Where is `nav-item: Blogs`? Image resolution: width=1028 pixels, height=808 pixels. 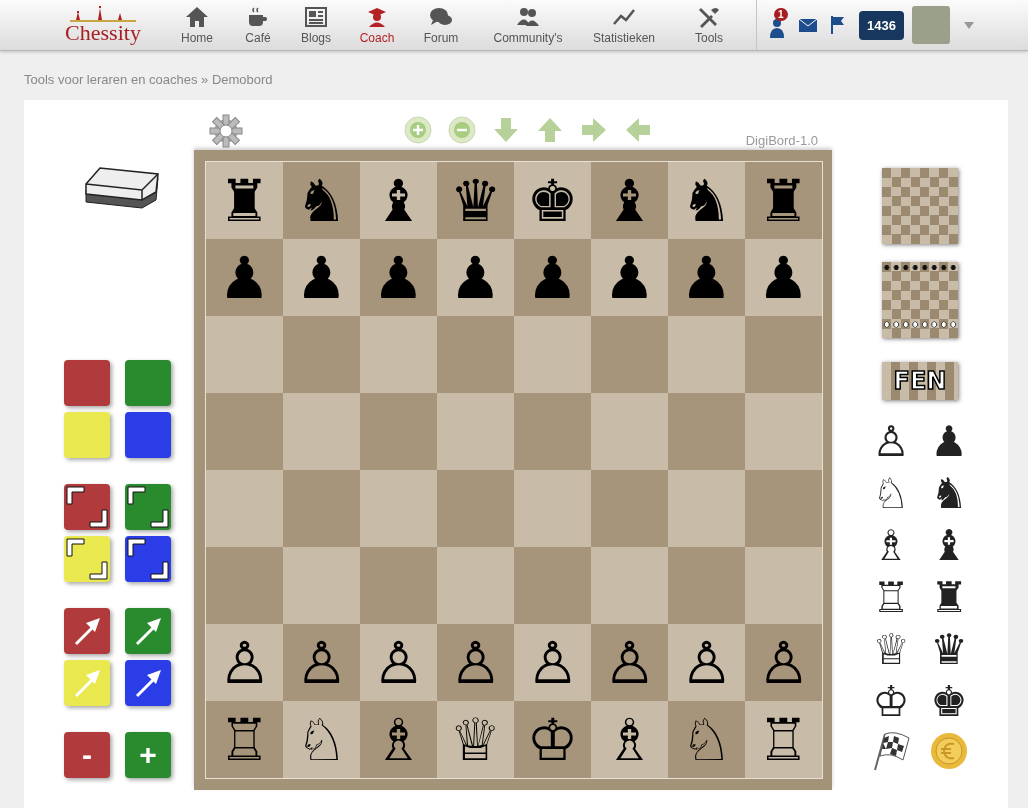 nav-item: Blogs is located at coordinates (316, 25).